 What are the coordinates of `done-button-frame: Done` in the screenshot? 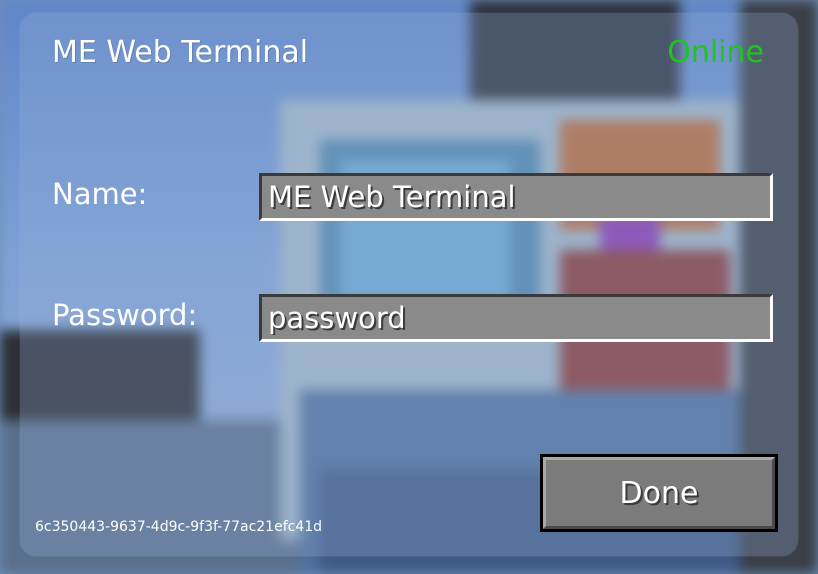 It's located at (659, 493).